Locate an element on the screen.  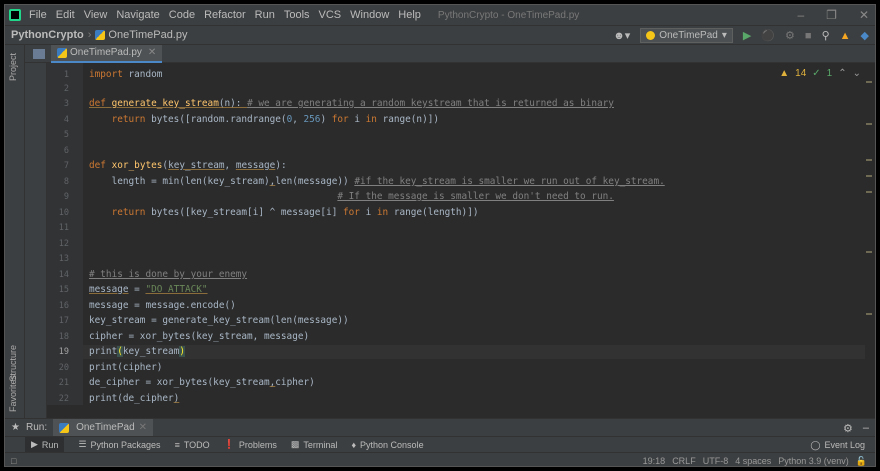
tool-window-packages: ☰ Python Packages is located at coordinates (119, 444).